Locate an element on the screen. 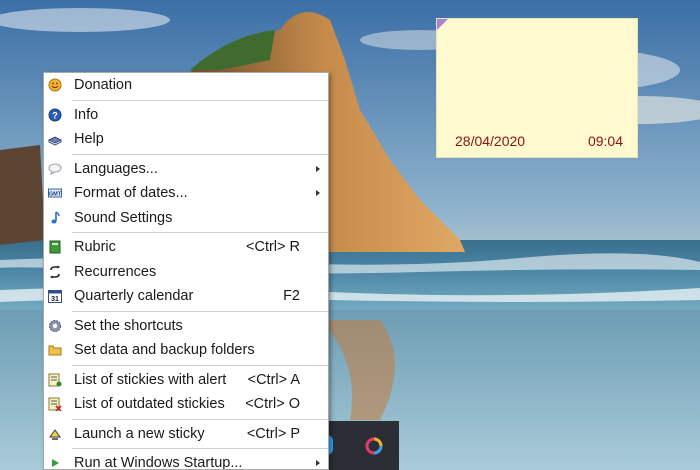 This screenshot has height=470, width=700. menu-item-label: List of outdated stickies is located at coordinates (149, 404).